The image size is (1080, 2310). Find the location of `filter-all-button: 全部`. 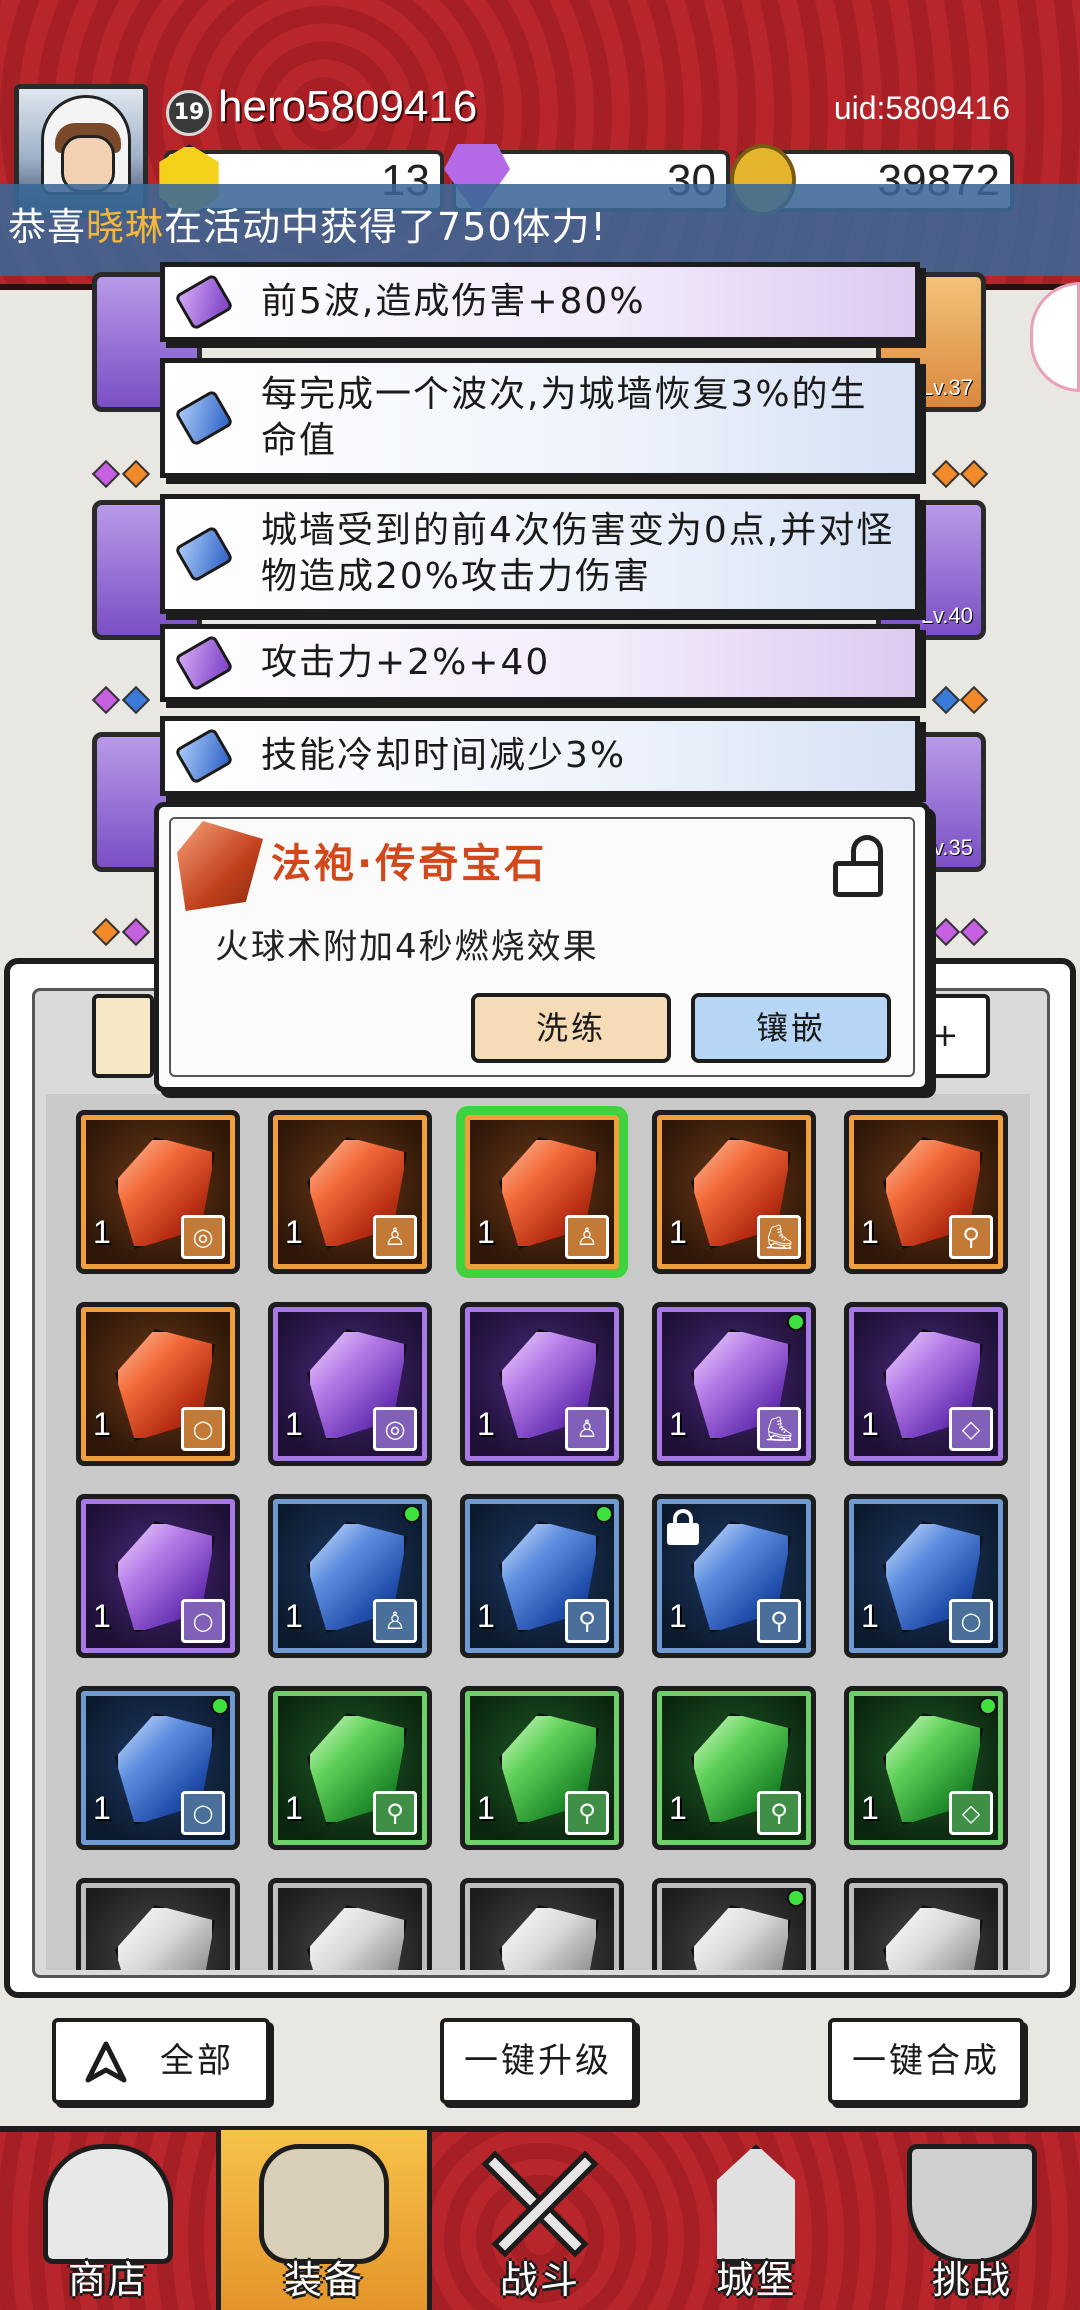

filter-all-button: 全部 is located at coordinates (161, 2061).